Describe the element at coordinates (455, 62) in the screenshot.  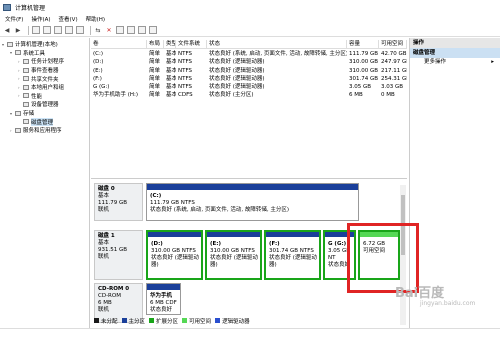
I see `more-actions-item: 更多操作 ▸` at that location.